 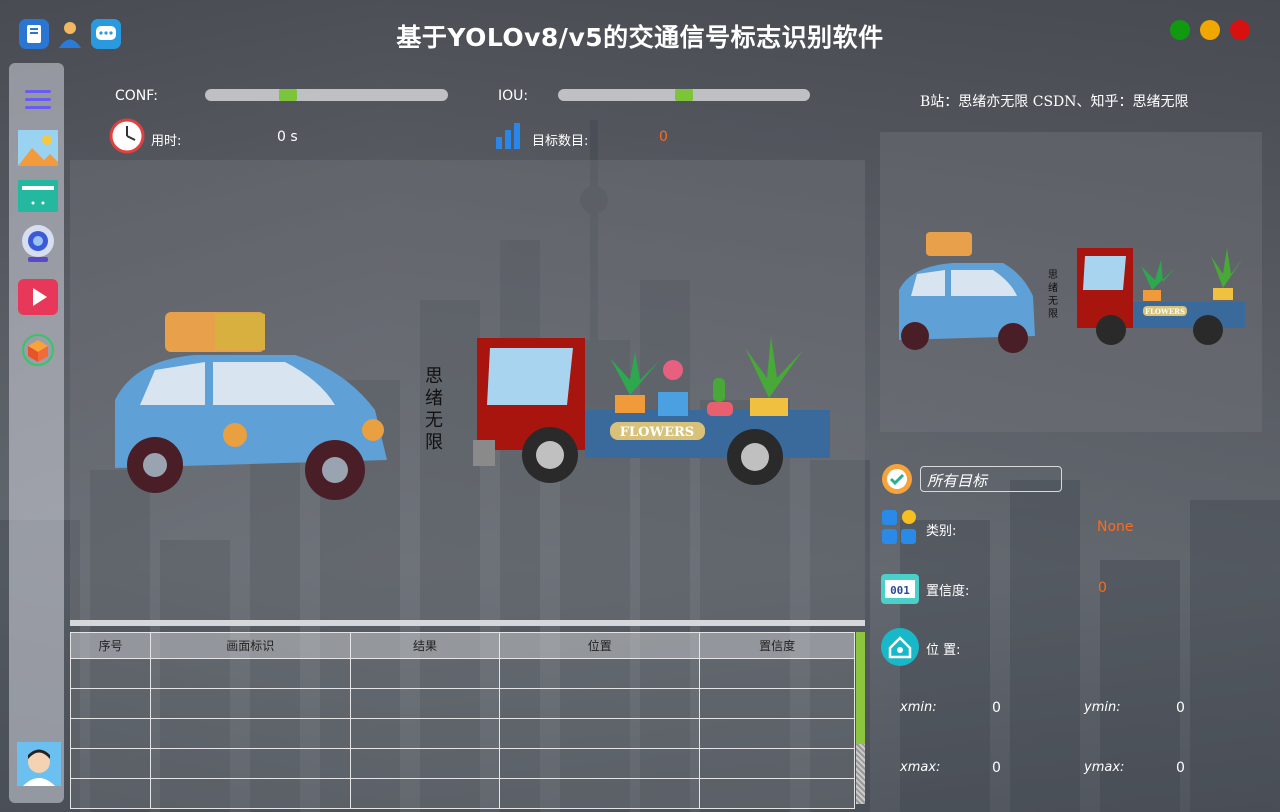 I want to click on conf-label: CONF:, so click(x=136, y=96).